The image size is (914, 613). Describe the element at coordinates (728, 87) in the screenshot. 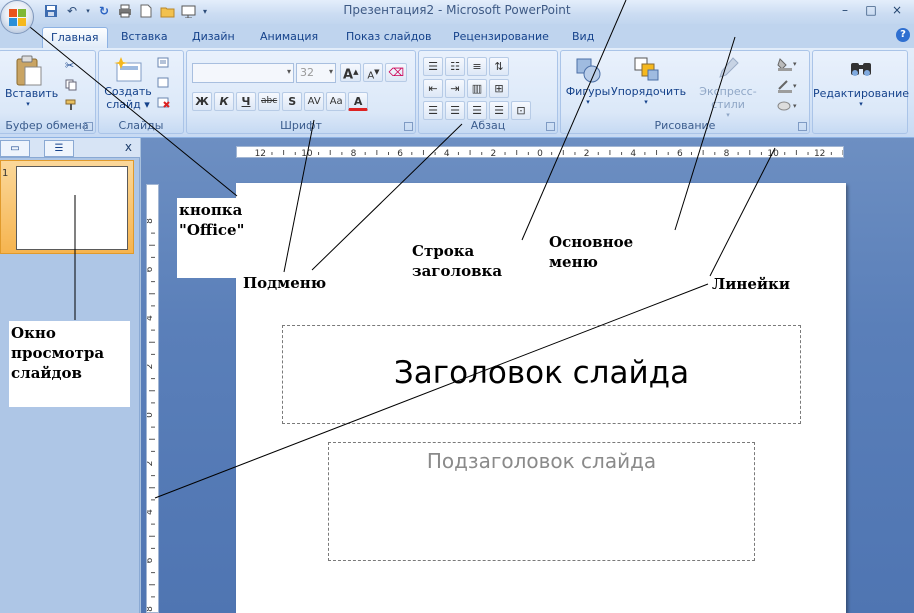

I see `quick-styles-button: Экспресс-стили ▾` at that location.